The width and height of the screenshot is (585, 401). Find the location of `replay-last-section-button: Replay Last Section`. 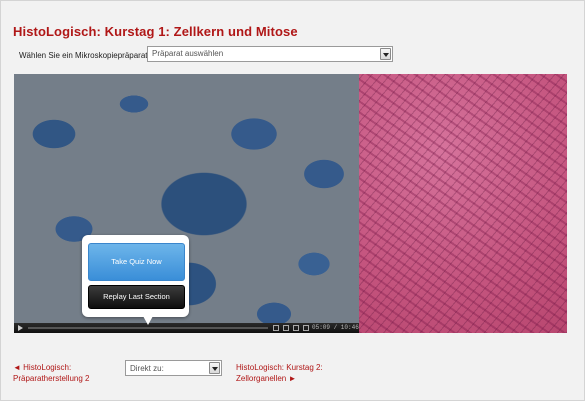

replay-last-section-button: Replay Last Section is located at coordinates (136, 297).